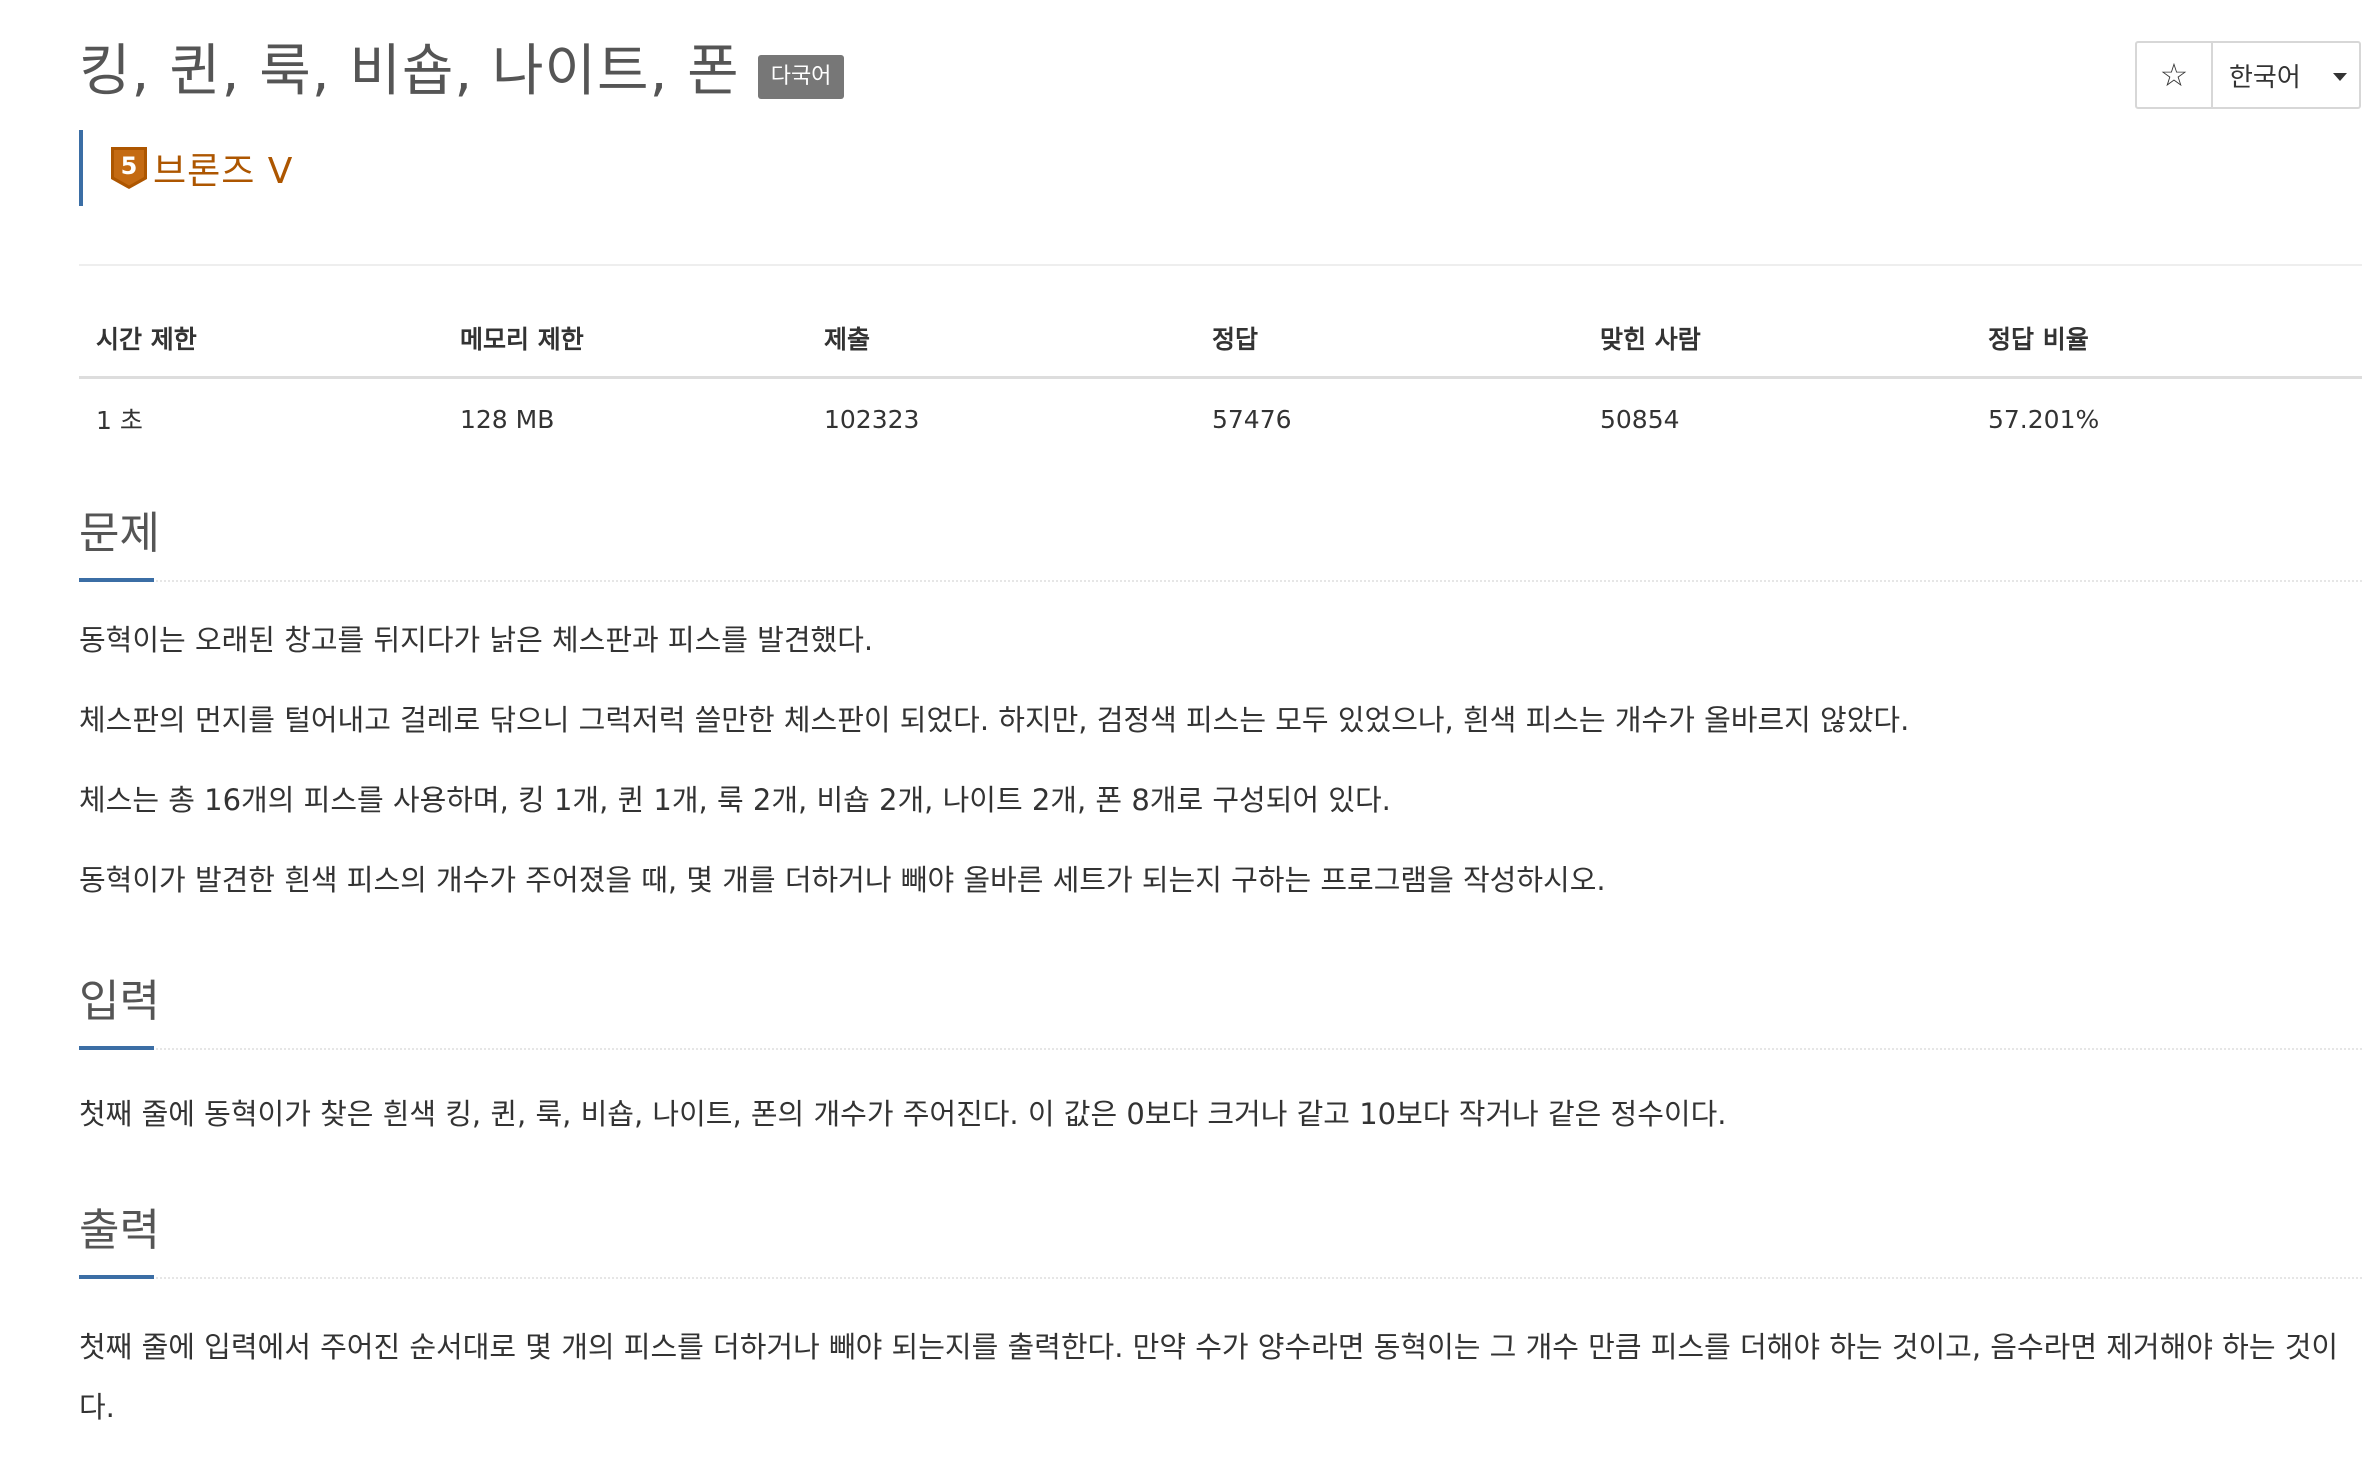 This screenshot has width=2362, height=1482. I want to click on info-time-limit: 1 초, so click(119, 420).